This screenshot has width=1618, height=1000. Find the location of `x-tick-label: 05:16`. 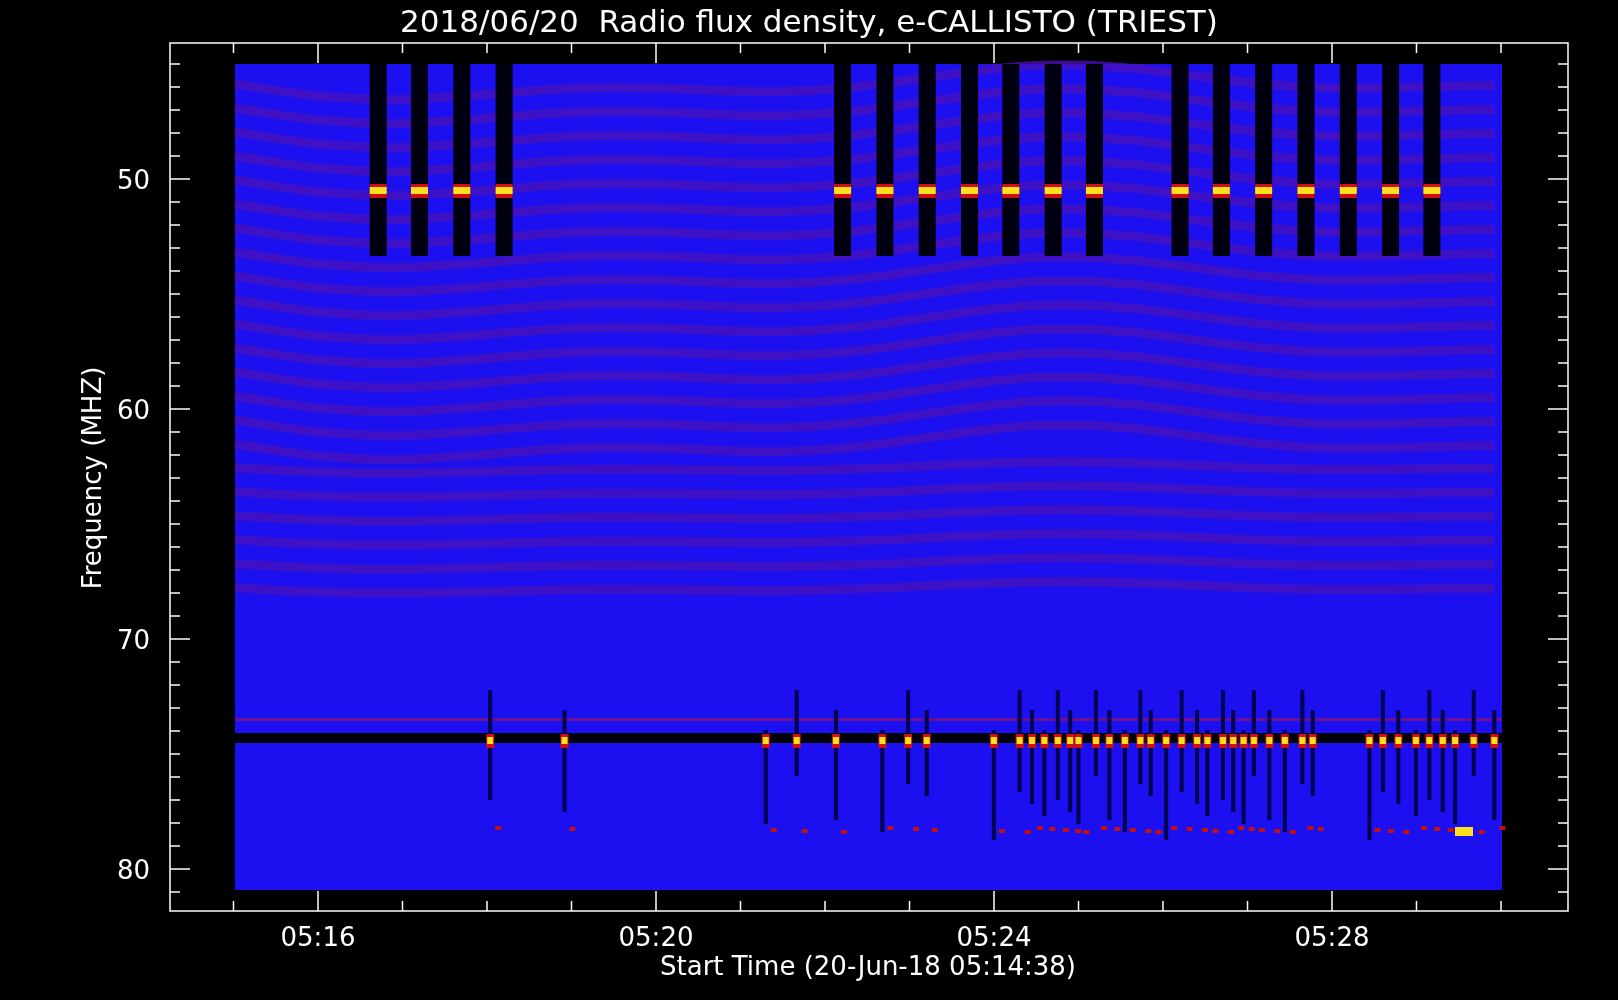

x-tick-label: 05:16 is located at coordinates (318, 937).